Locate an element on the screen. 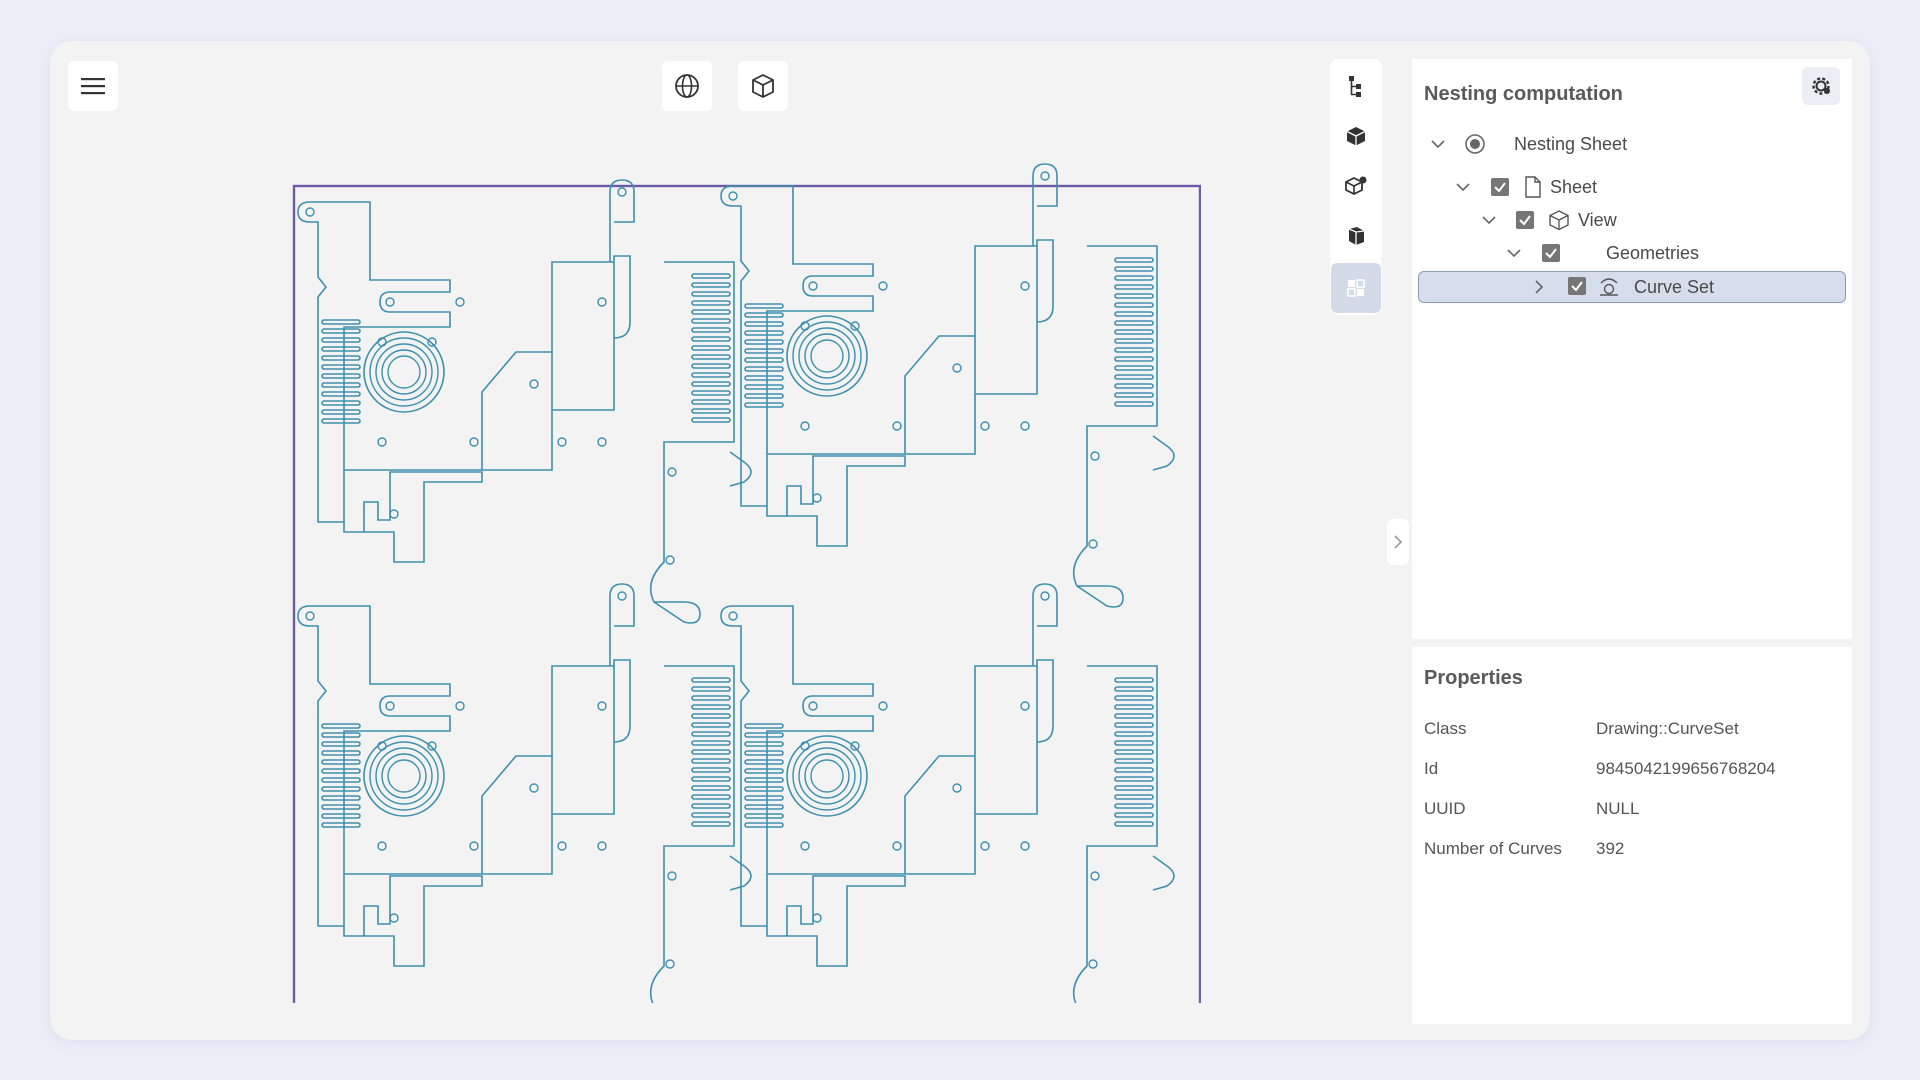 The height and width of the screenshot is (1080, 1920). tree-icon is located at coordinates (1355, 86).